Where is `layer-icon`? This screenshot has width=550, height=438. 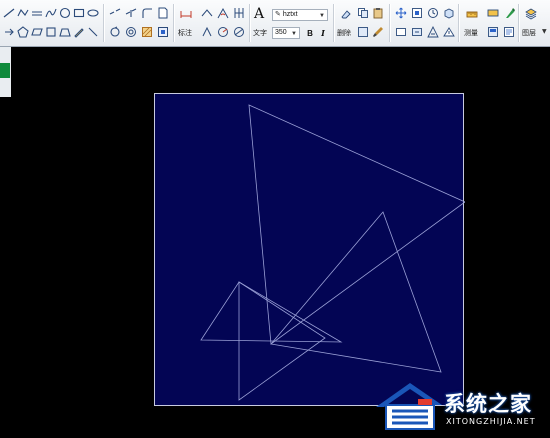
layer-icon is located at coordinates (531, 14).